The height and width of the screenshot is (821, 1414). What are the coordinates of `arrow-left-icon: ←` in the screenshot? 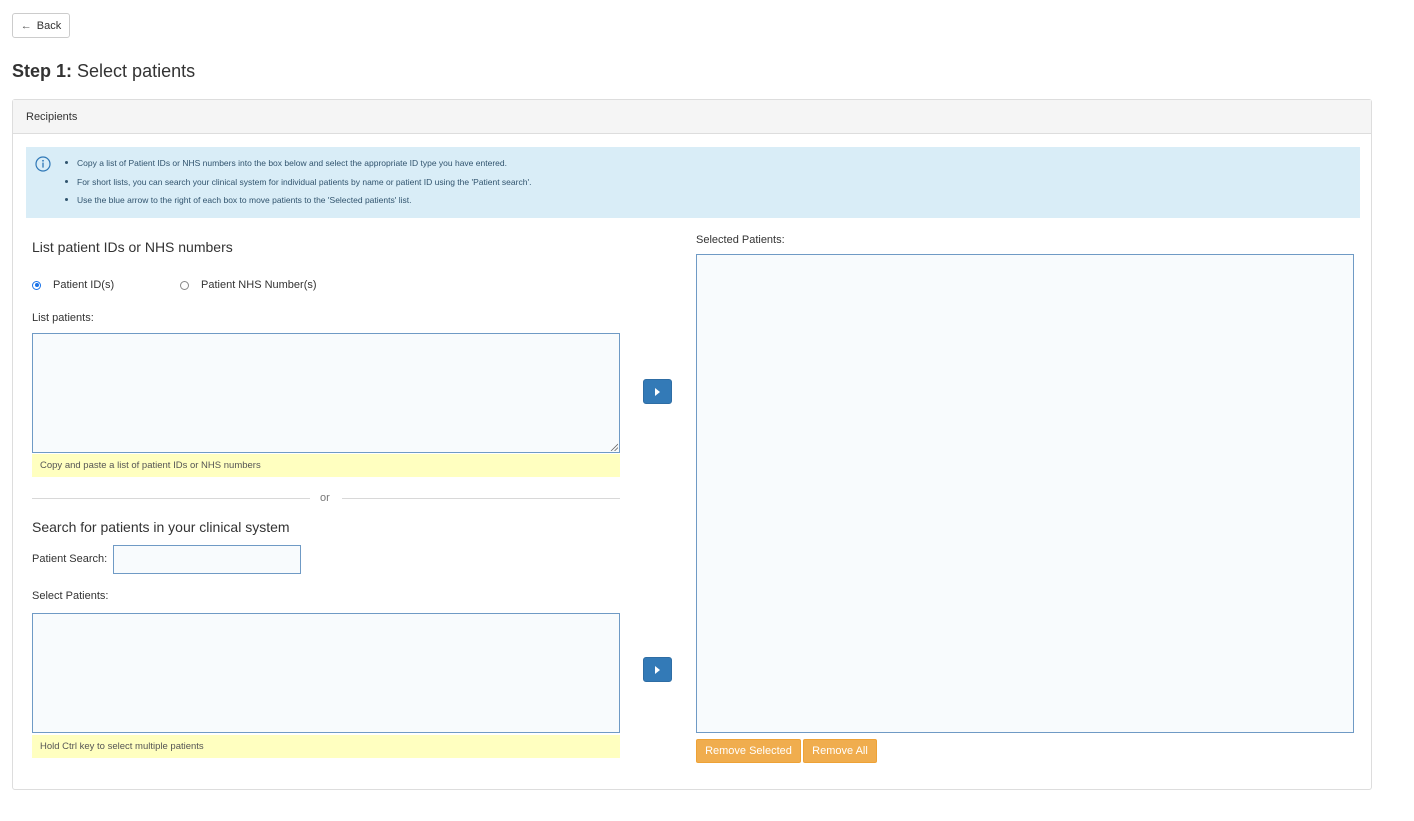 It's located at (26, 25).